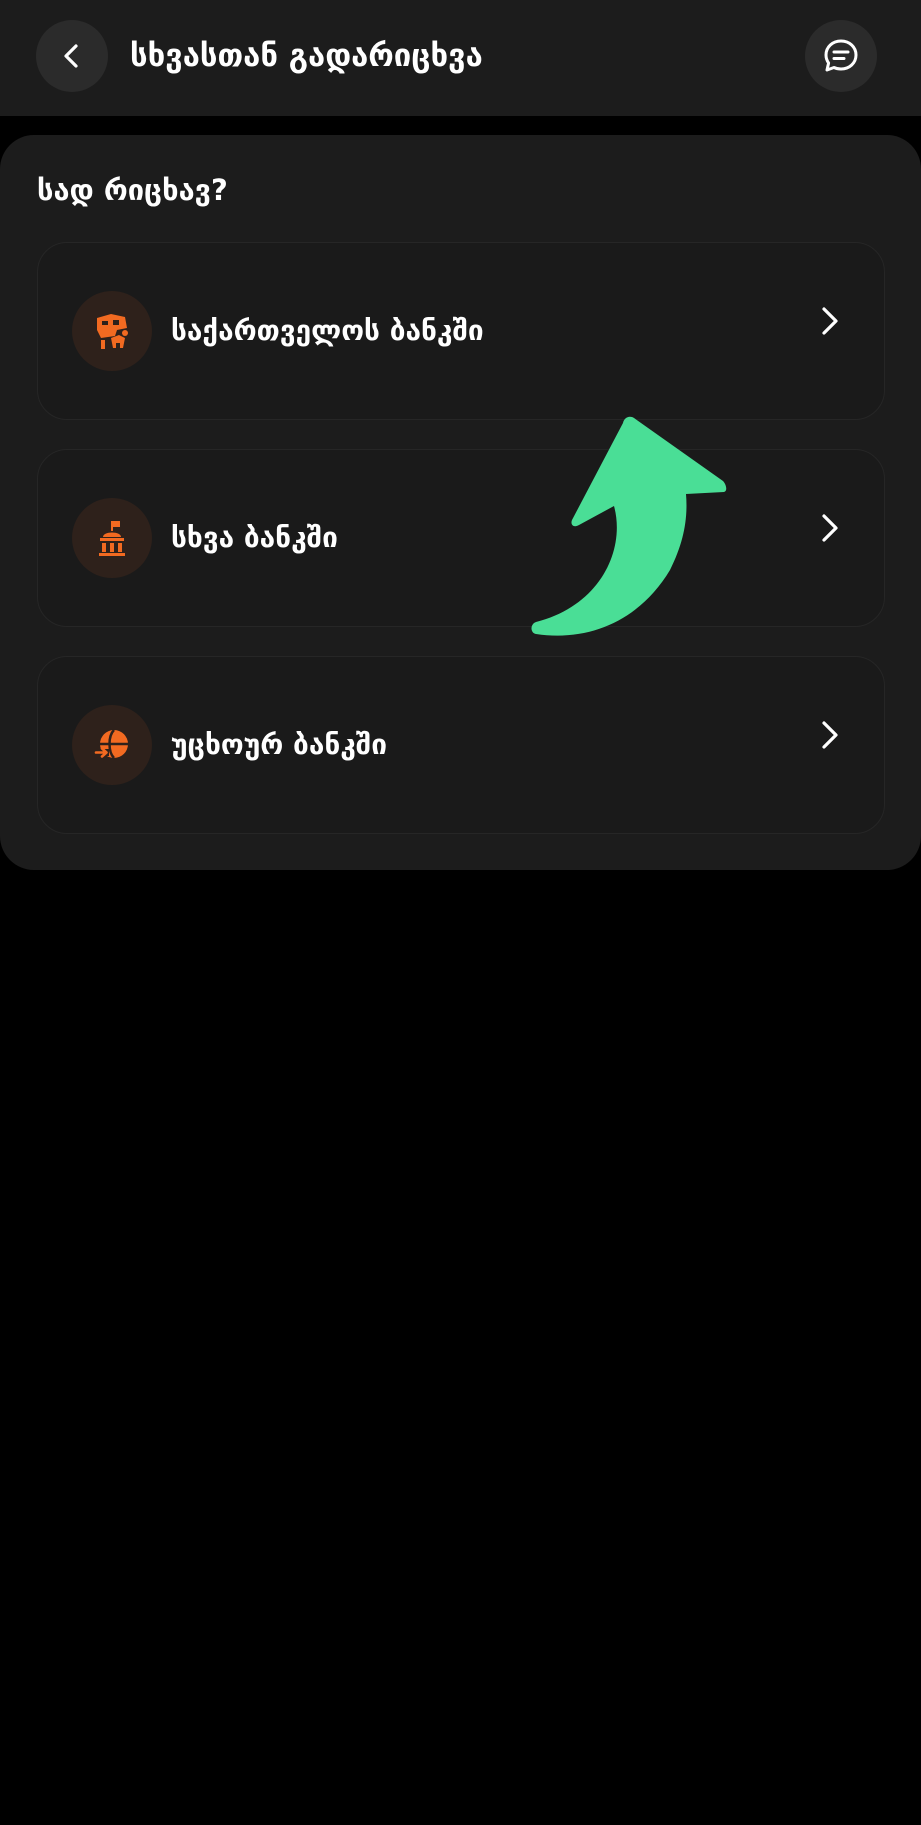 The width and height of the screenshot is (921, 1825). I want to click on option-label: საქართველოს ბანკში, so click(327, 330).